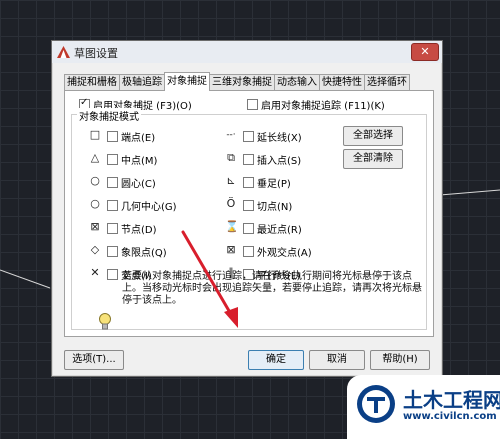  I want to click on annotation-arrow, so click(209, 279).